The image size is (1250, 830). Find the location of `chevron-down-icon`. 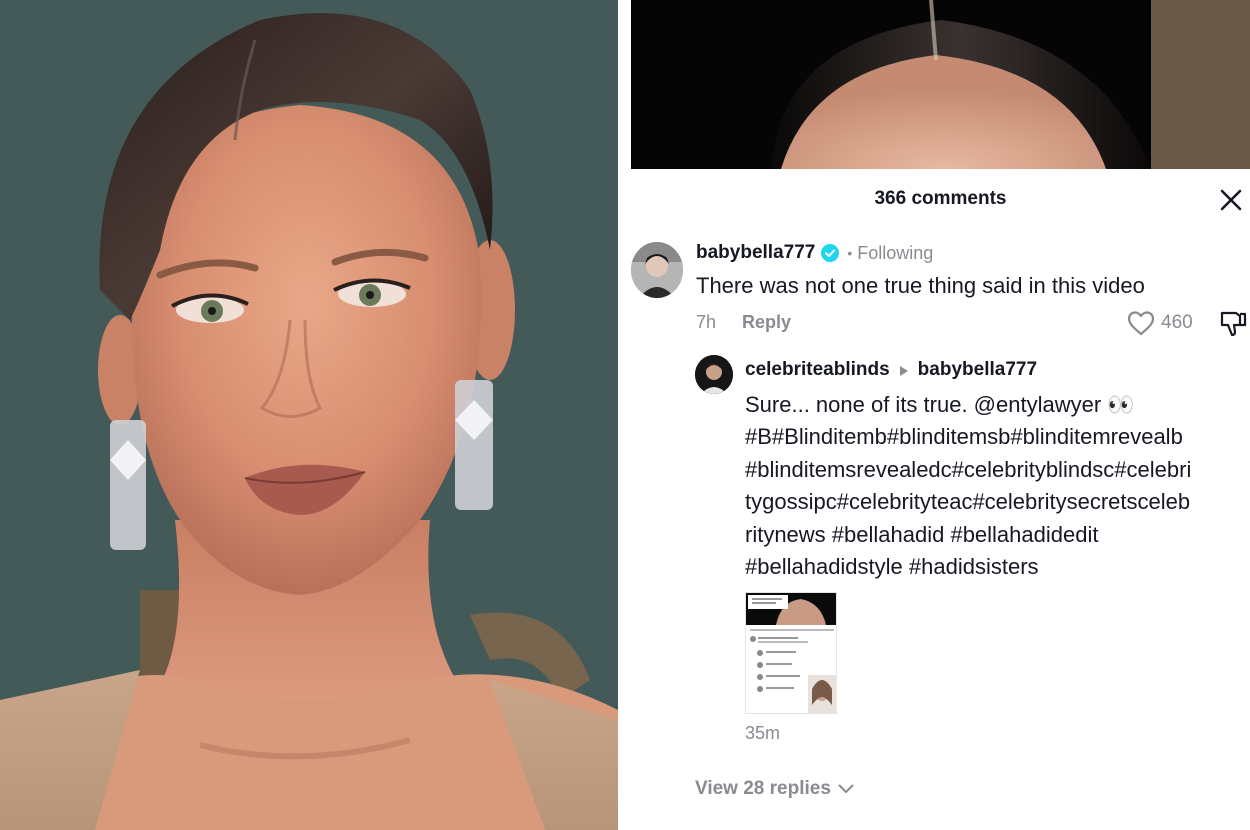

chevron-down-icon is located at coordinates (846, 788).